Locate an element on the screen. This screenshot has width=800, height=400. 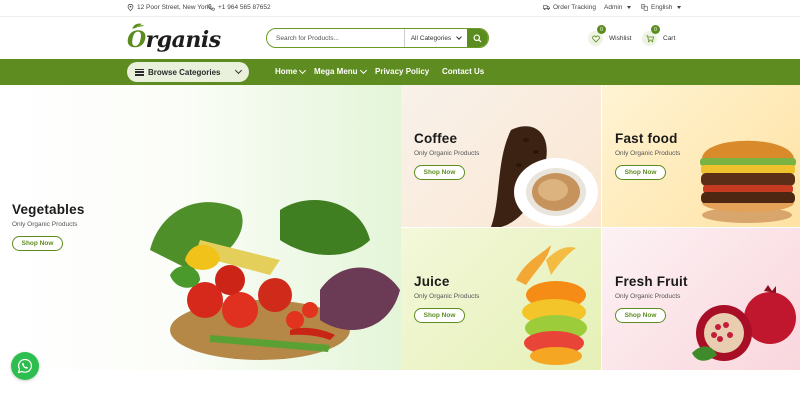
logo-text: rganis is located at coordinates (183, 40).